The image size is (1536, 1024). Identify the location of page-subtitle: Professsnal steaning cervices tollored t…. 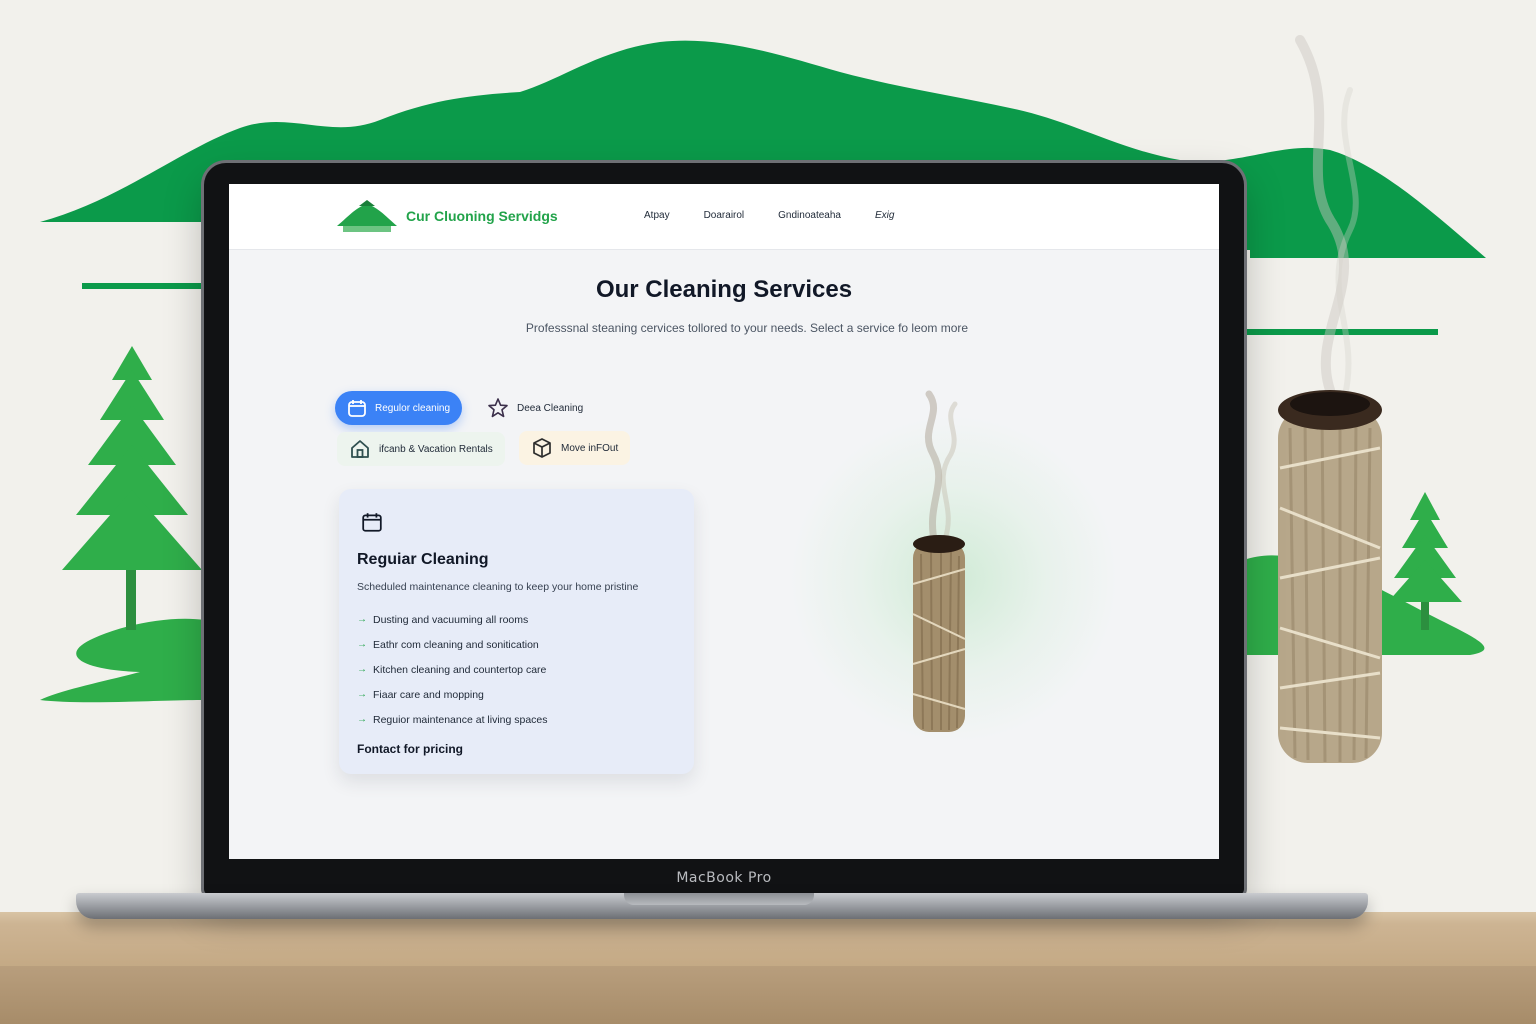
(747, 328).